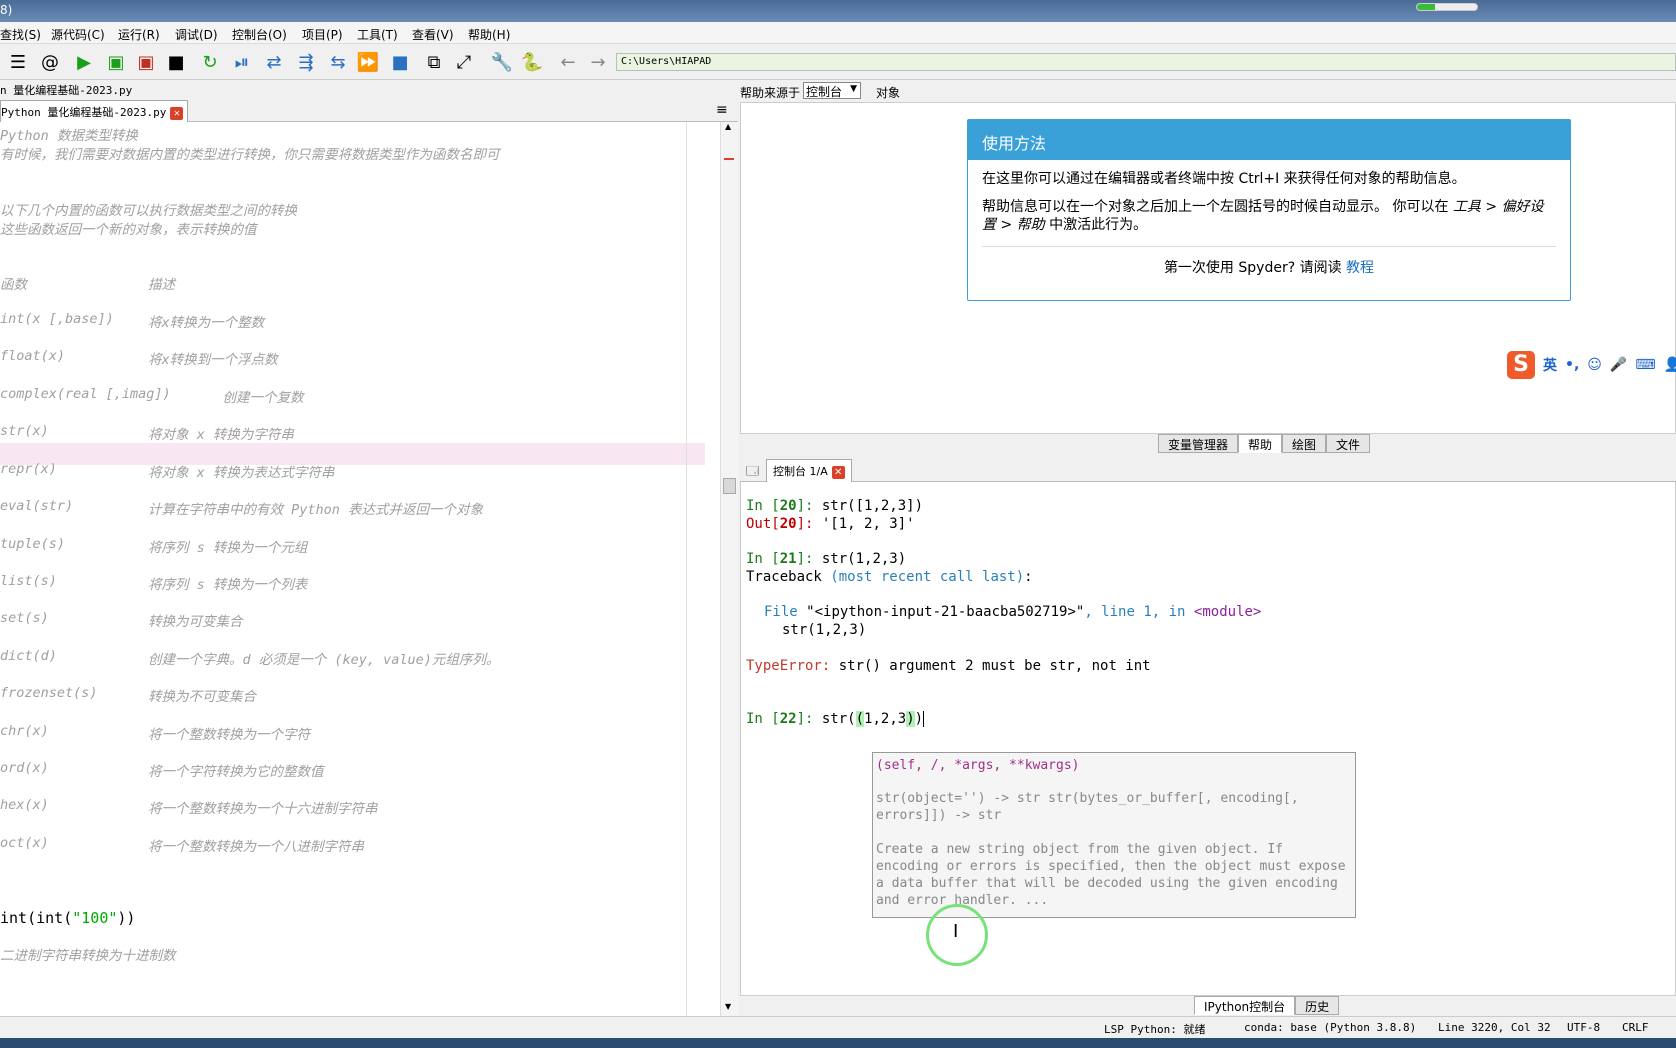 This screenshot has width=1676, height=1048. What do you see at coordinates (433, 34) in the screenshot?
I see `menu-view: 查看(V)` at bounding box center [433, 34].